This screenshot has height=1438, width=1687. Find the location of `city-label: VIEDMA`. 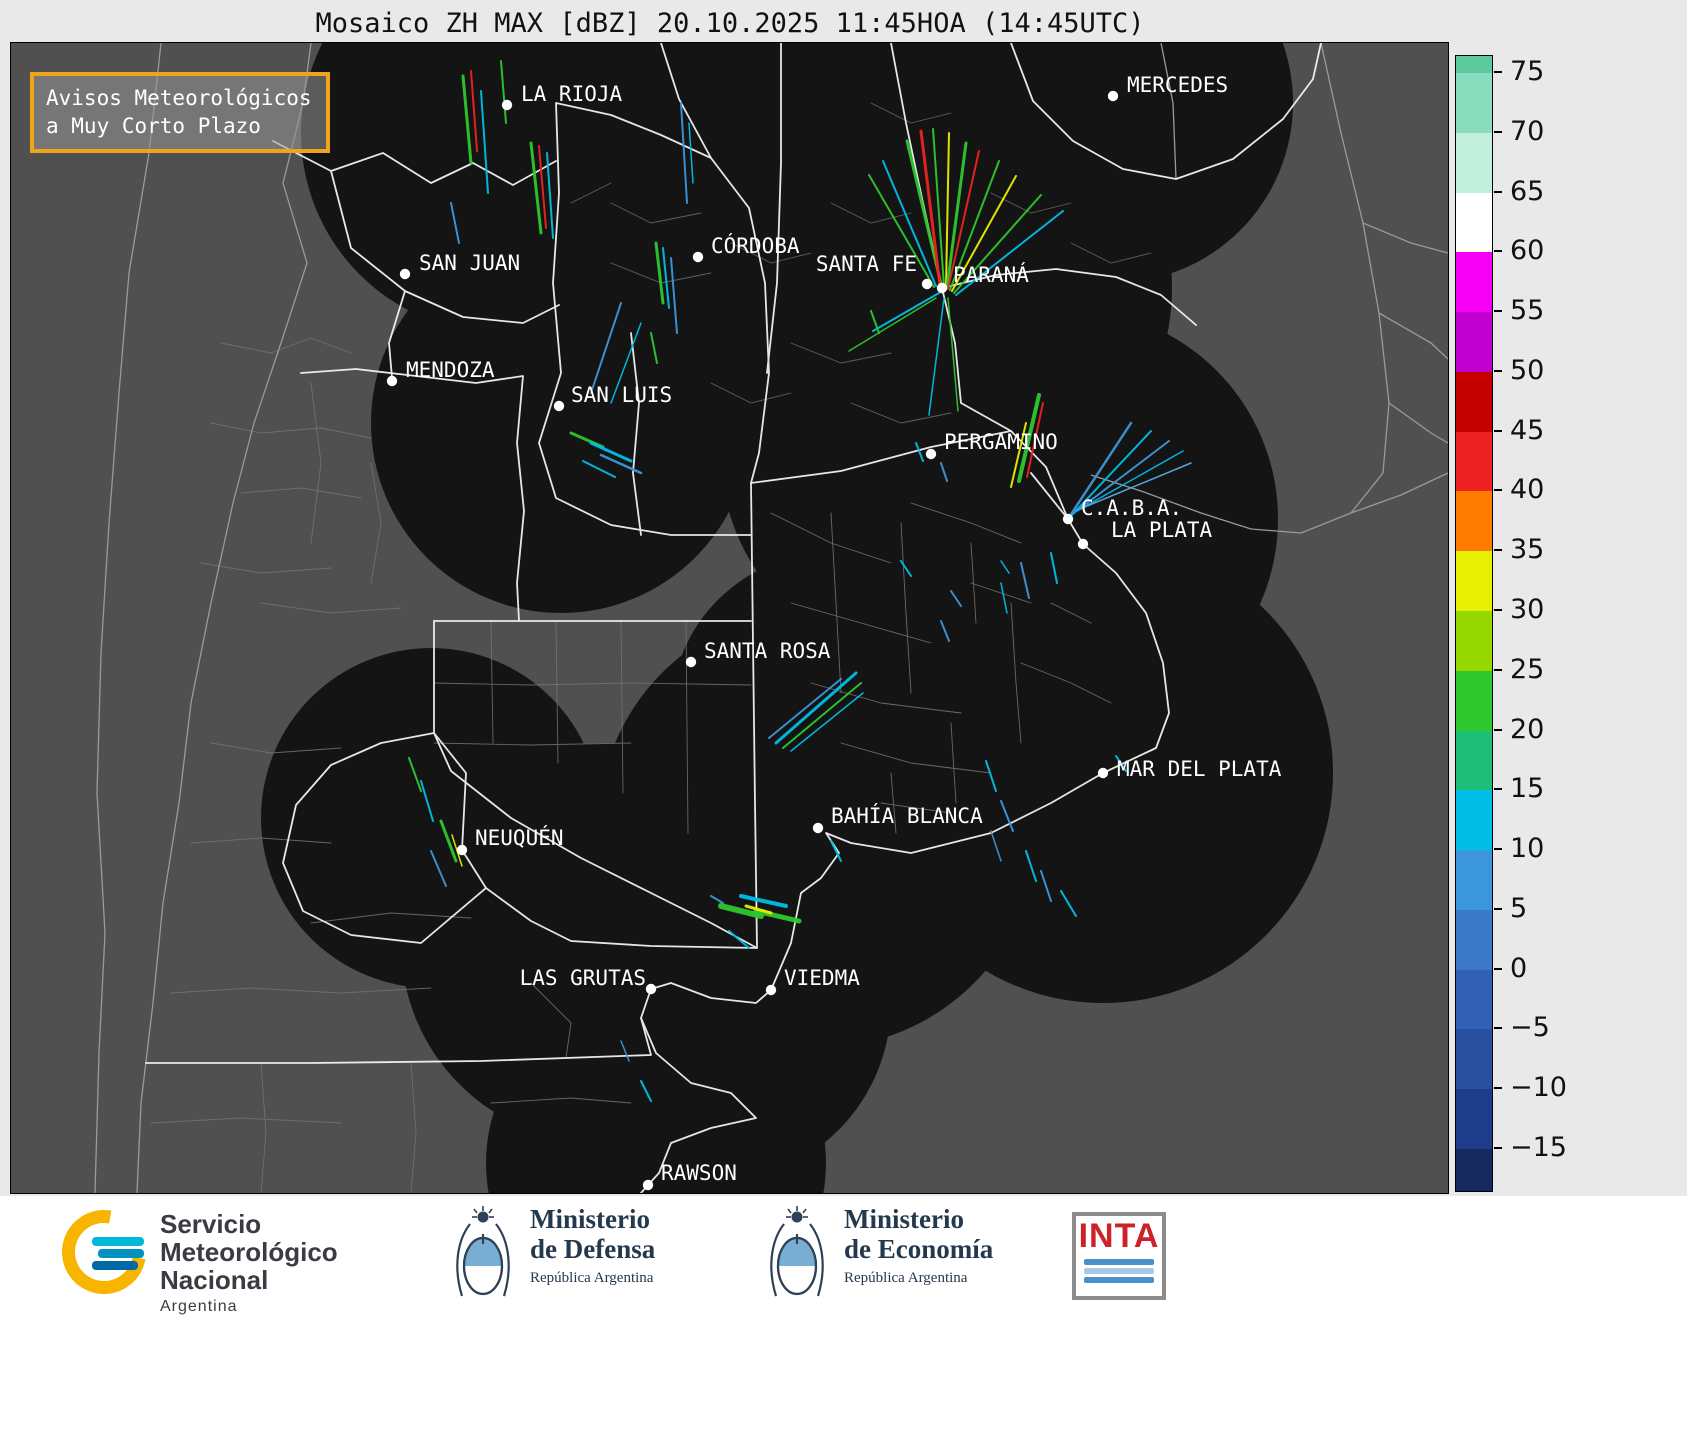

city-label: VIEDMA is located at coordinates (822, 978).